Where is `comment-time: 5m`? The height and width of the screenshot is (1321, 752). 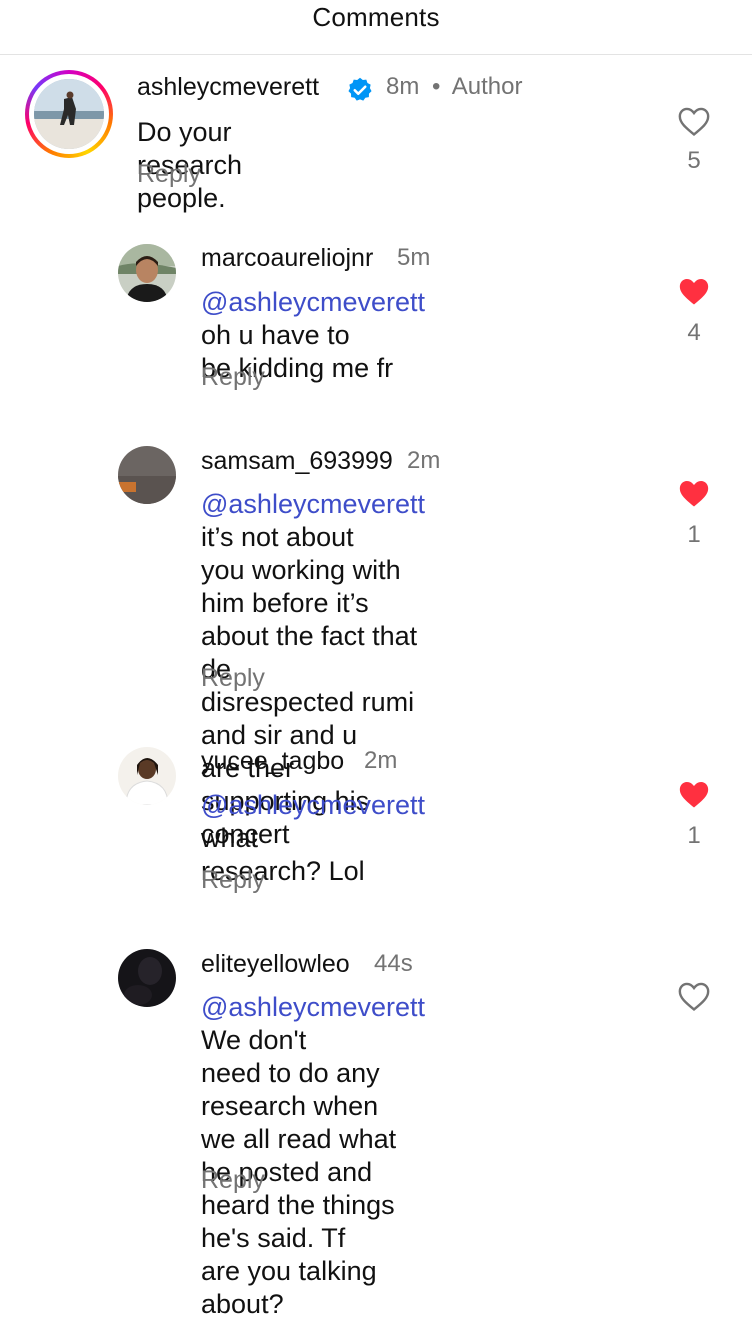
comment-time: 5m is located at coordinates (414, 257).